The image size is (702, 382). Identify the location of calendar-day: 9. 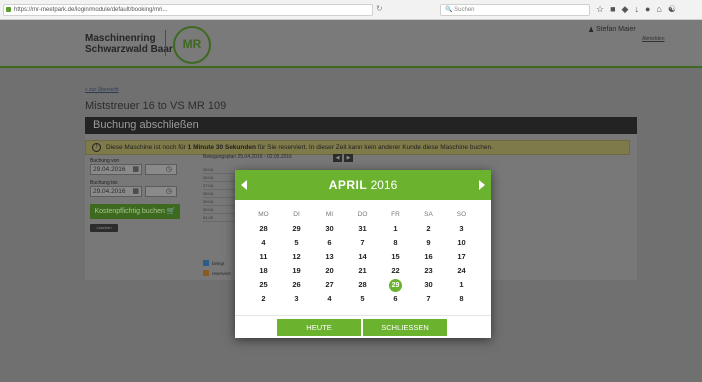
(428, 243).